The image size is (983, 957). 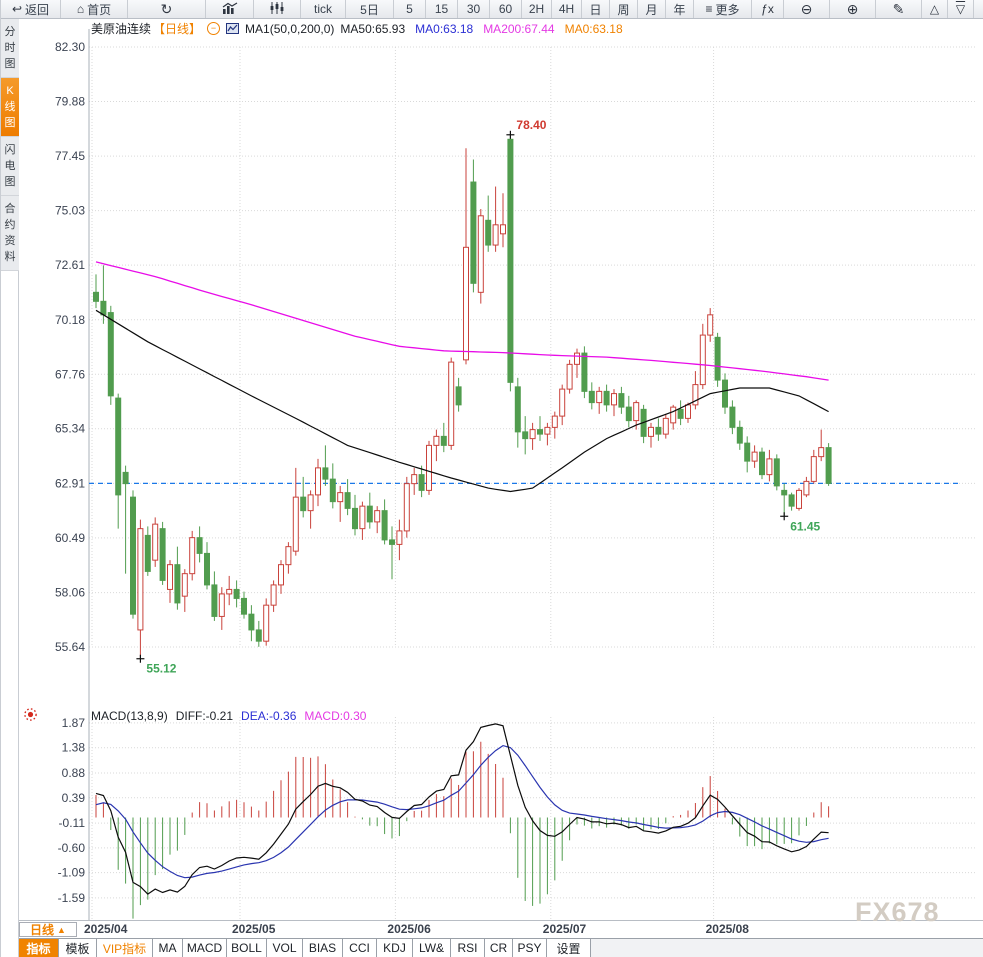 What do you see at coordinates (214, 28) in the screenshot?
I see `collapse-indicator-icon: −` at bounding box center [214, 28].